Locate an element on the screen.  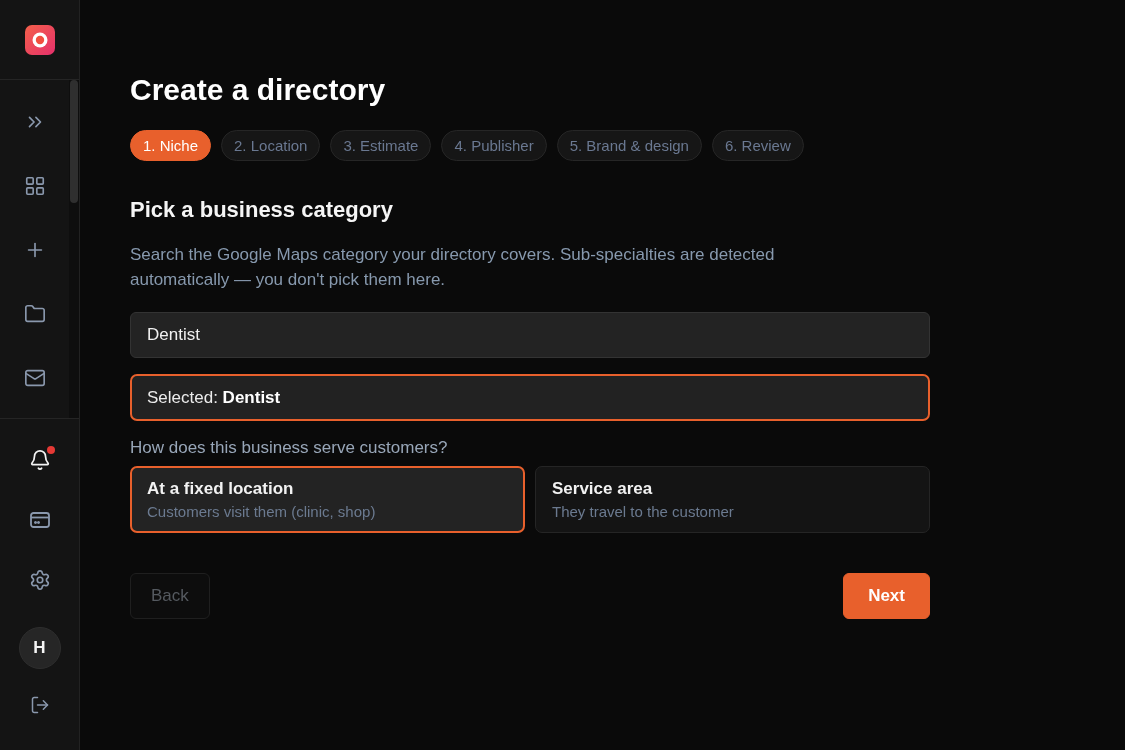
grid-icon is located at coordinates (34, 186).